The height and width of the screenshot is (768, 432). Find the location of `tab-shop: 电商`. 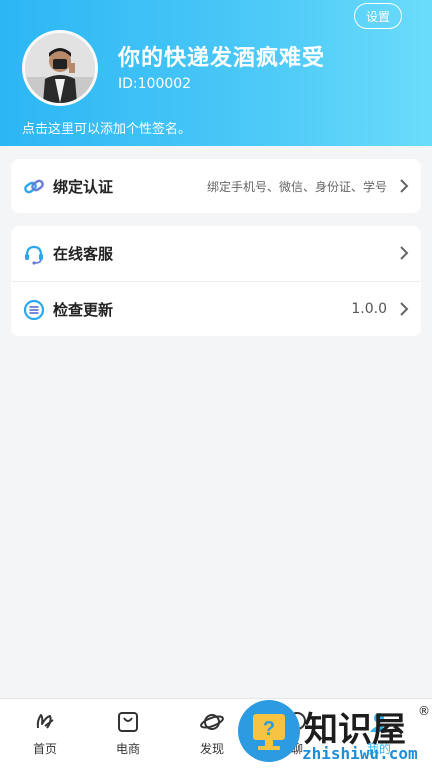

tab-shop: 电商 is located at coordinates (128, 733).